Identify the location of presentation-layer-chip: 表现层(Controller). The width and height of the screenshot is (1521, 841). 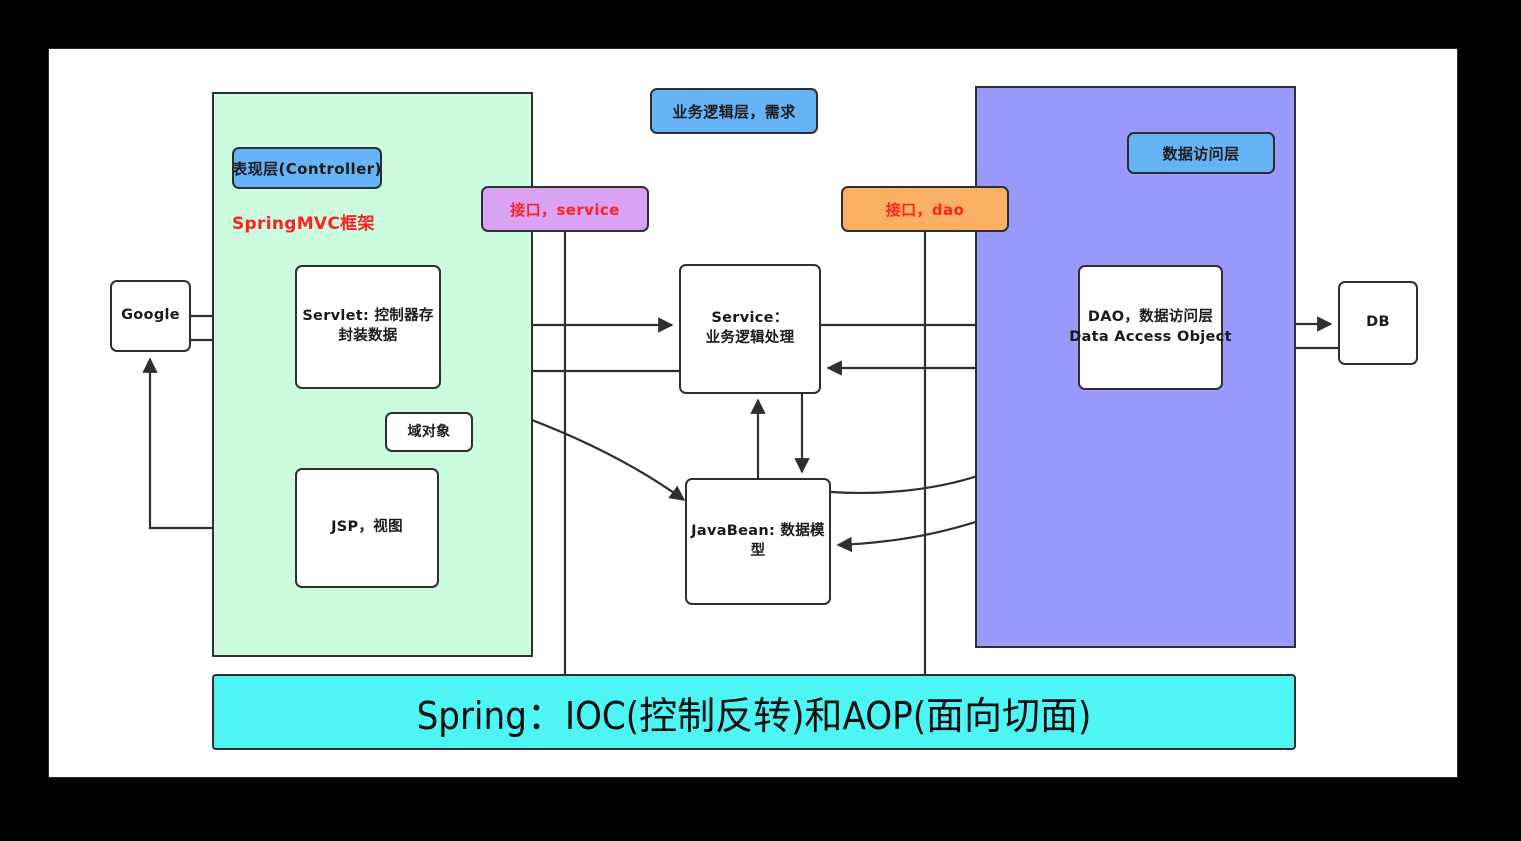
(307, 168).